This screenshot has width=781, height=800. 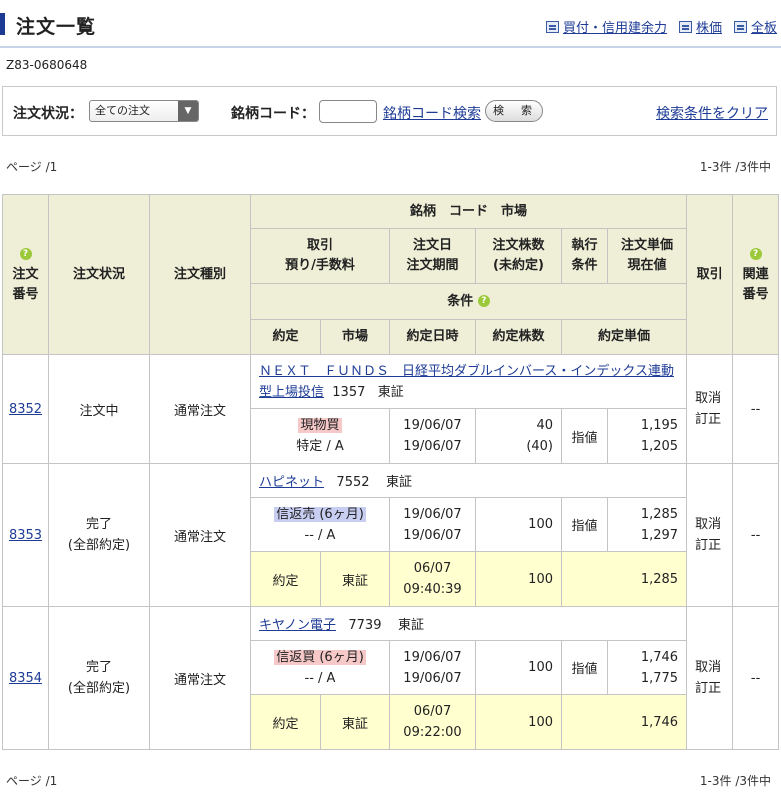 I want to click on col-type: 注文種別, so click(x=200, y=274).